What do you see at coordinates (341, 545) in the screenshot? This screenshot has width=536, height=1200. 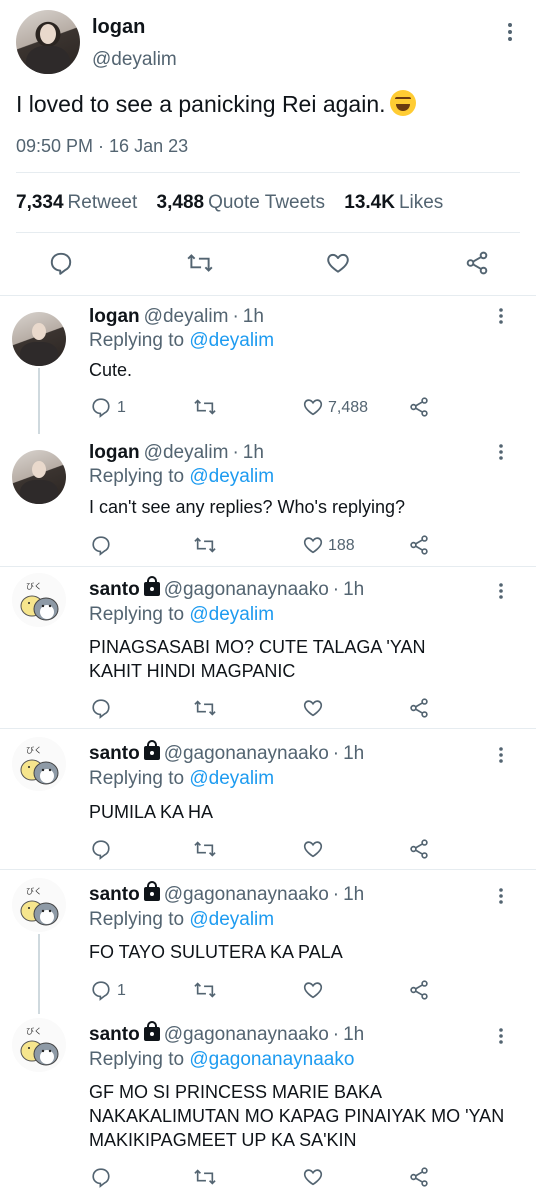 I see `like-count: 188` at bounding box center [341, 545].